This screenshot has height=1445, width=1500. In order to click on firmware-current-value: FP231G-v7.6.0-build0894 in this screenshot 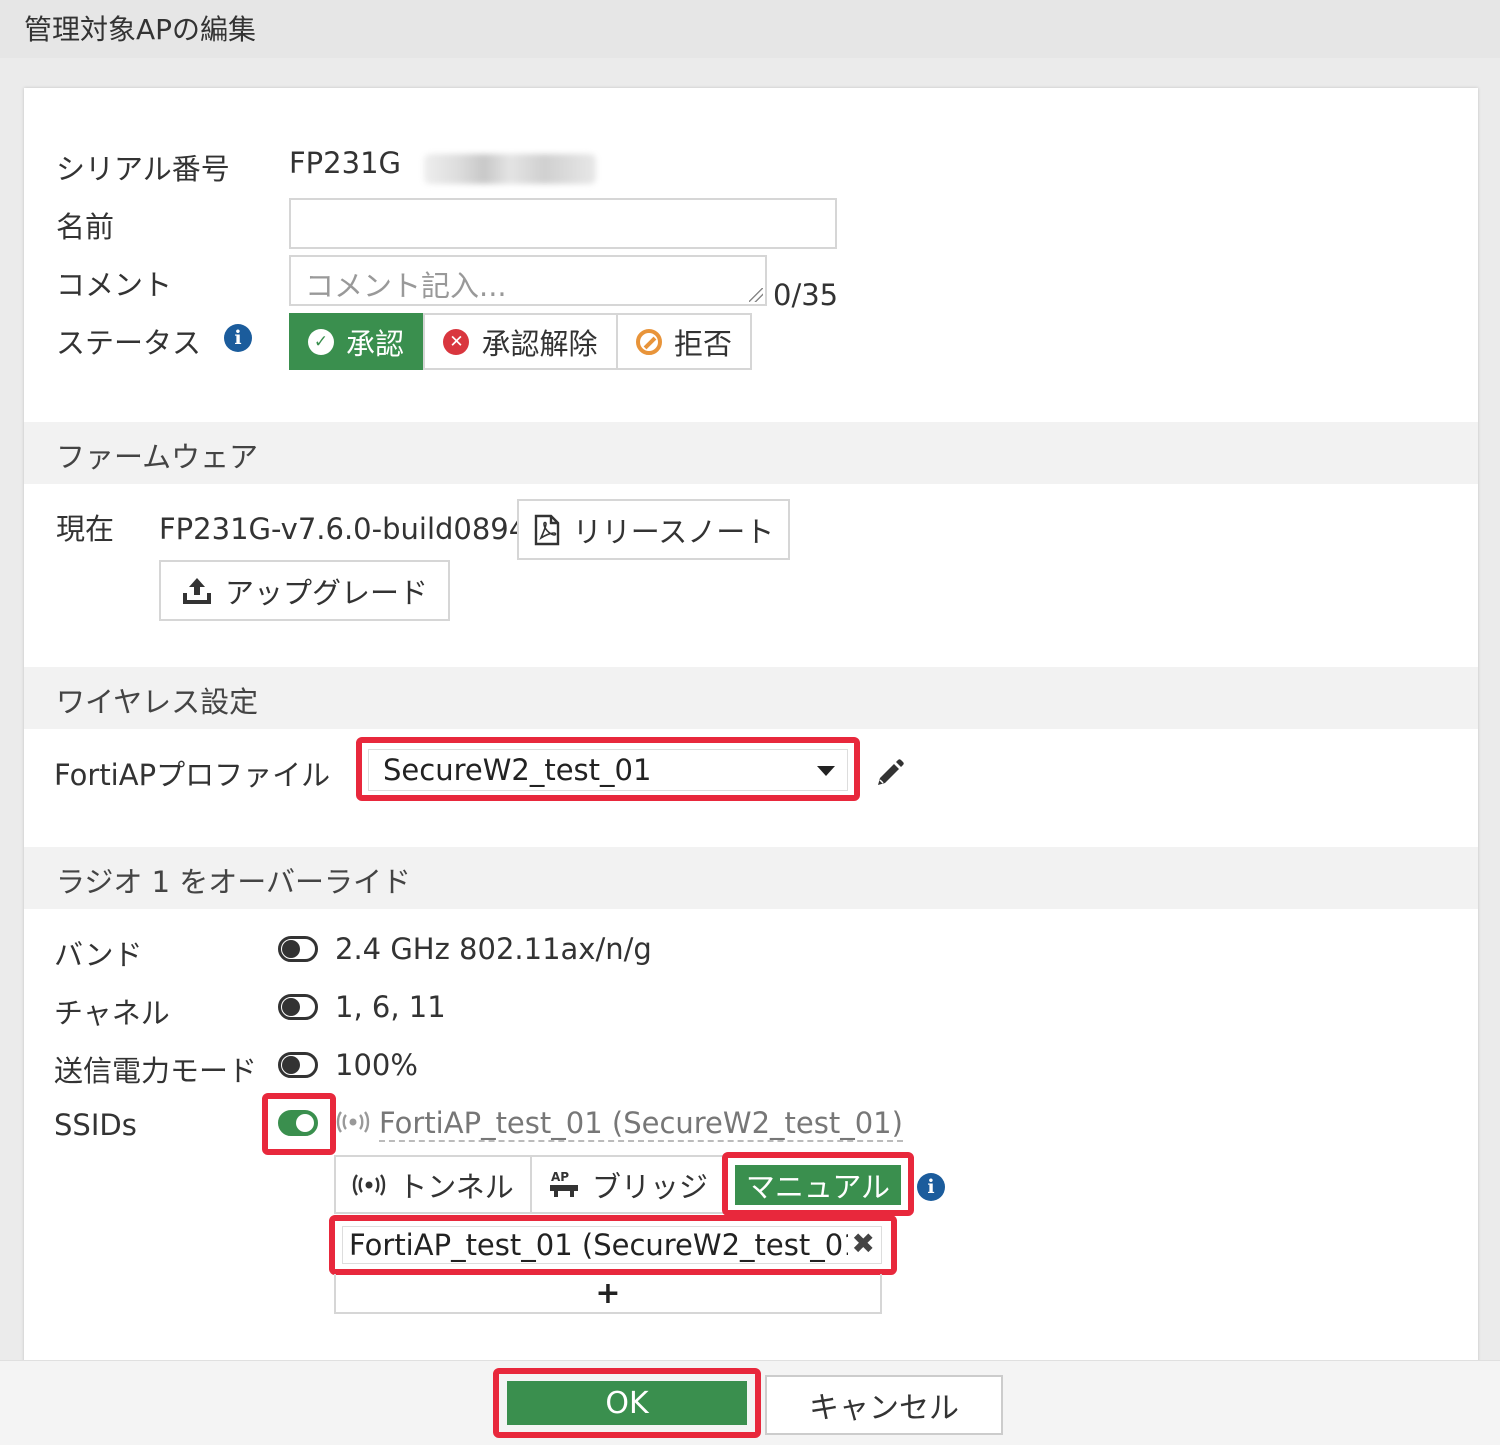, I will do `click(343, 529)`.